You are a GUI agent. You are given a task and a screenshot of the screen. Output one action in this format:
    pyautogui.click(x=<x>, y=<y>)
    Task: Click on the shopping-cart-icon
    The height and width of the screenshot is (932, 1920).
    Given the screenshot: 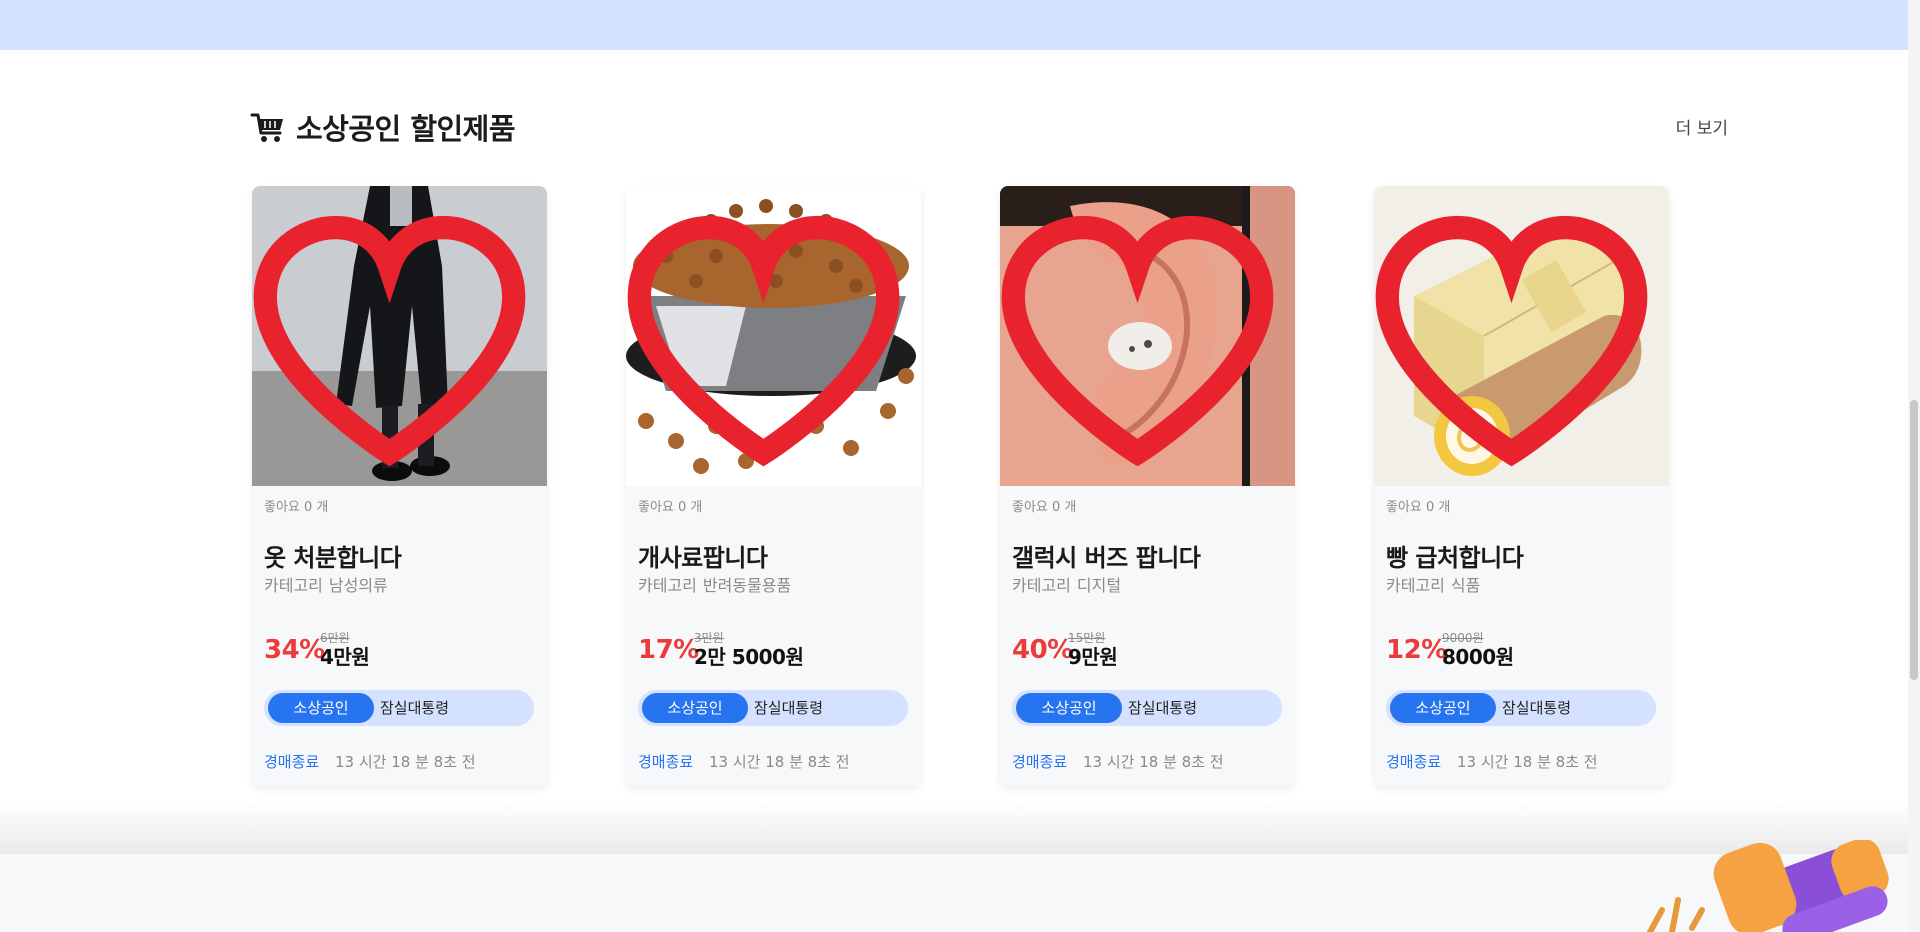 What is the action you would take?
    pyautogui.click(x=266, y=127)
    